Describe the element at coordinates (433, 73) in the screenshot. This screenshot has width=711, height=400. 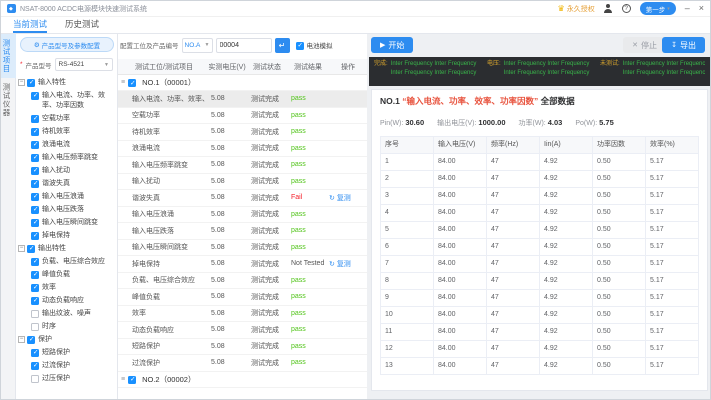
I see `console-line: Inter Frequency Inter Frequency` at that location.